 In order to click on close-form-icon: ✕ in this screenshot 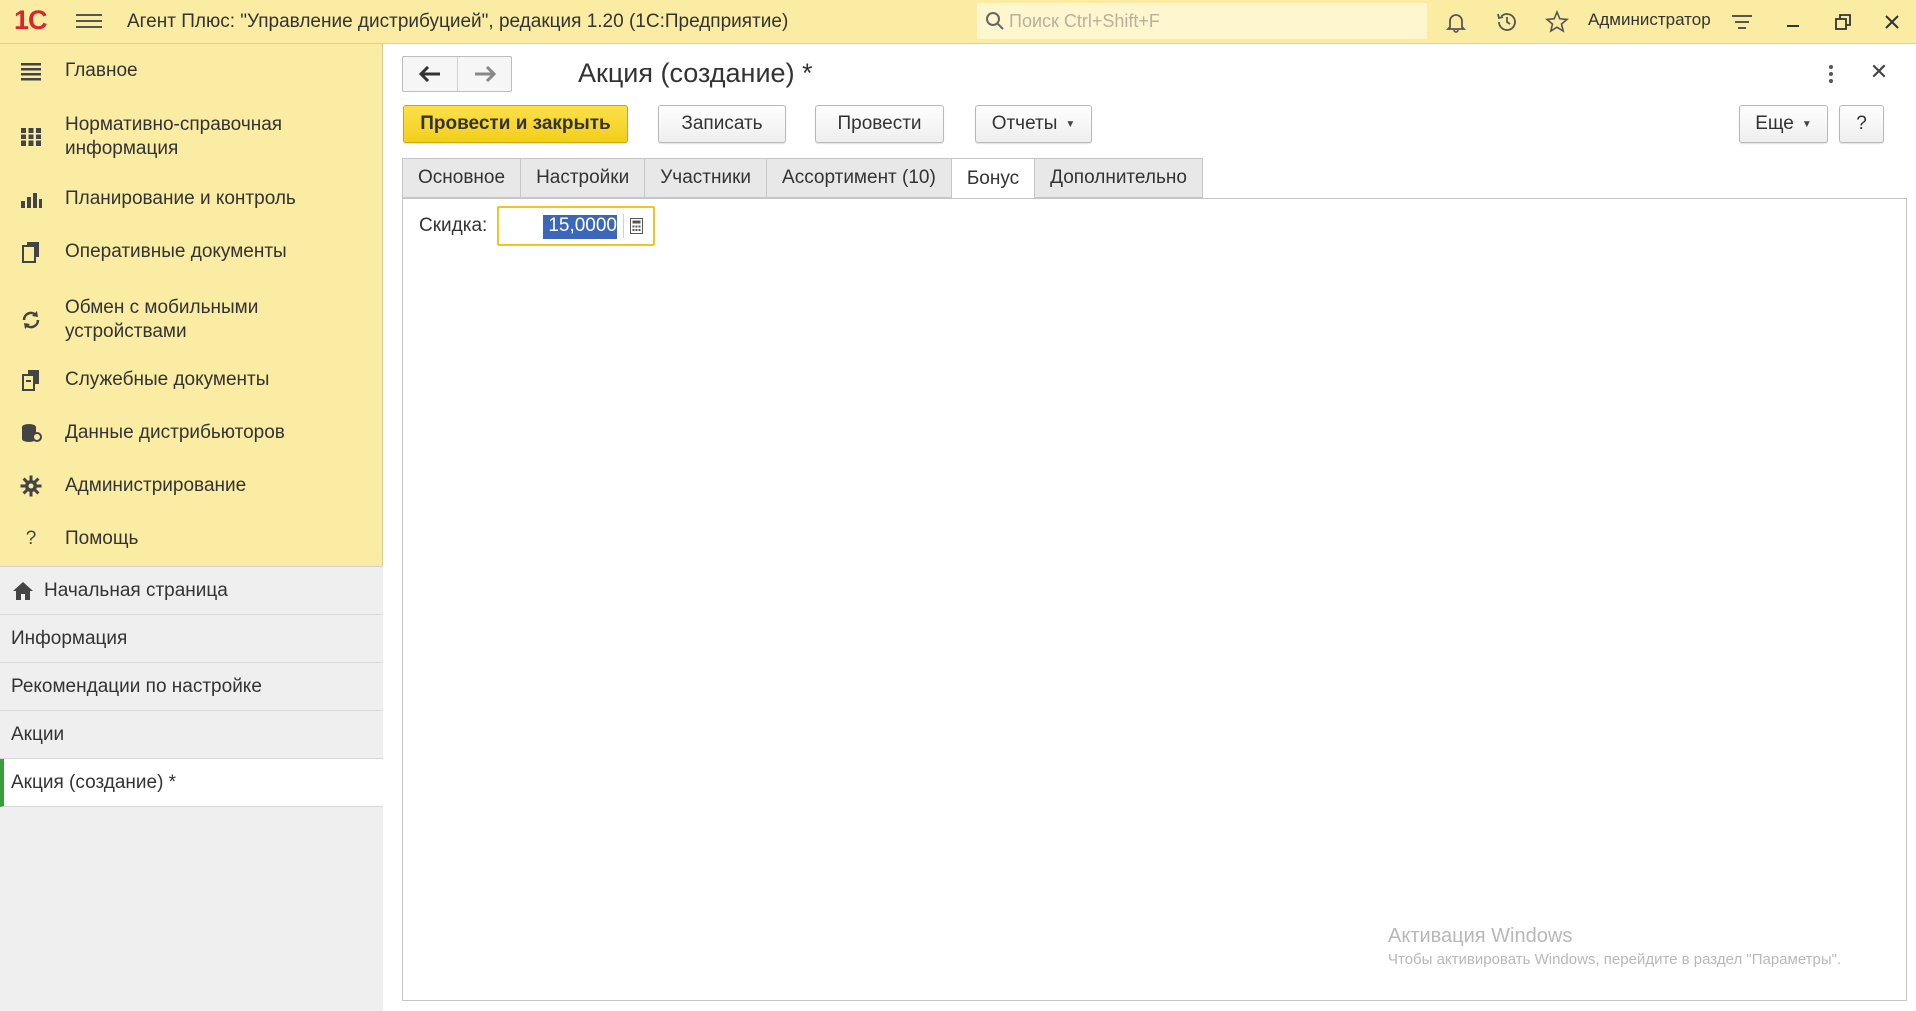, I will do `click(1879, 72)`.